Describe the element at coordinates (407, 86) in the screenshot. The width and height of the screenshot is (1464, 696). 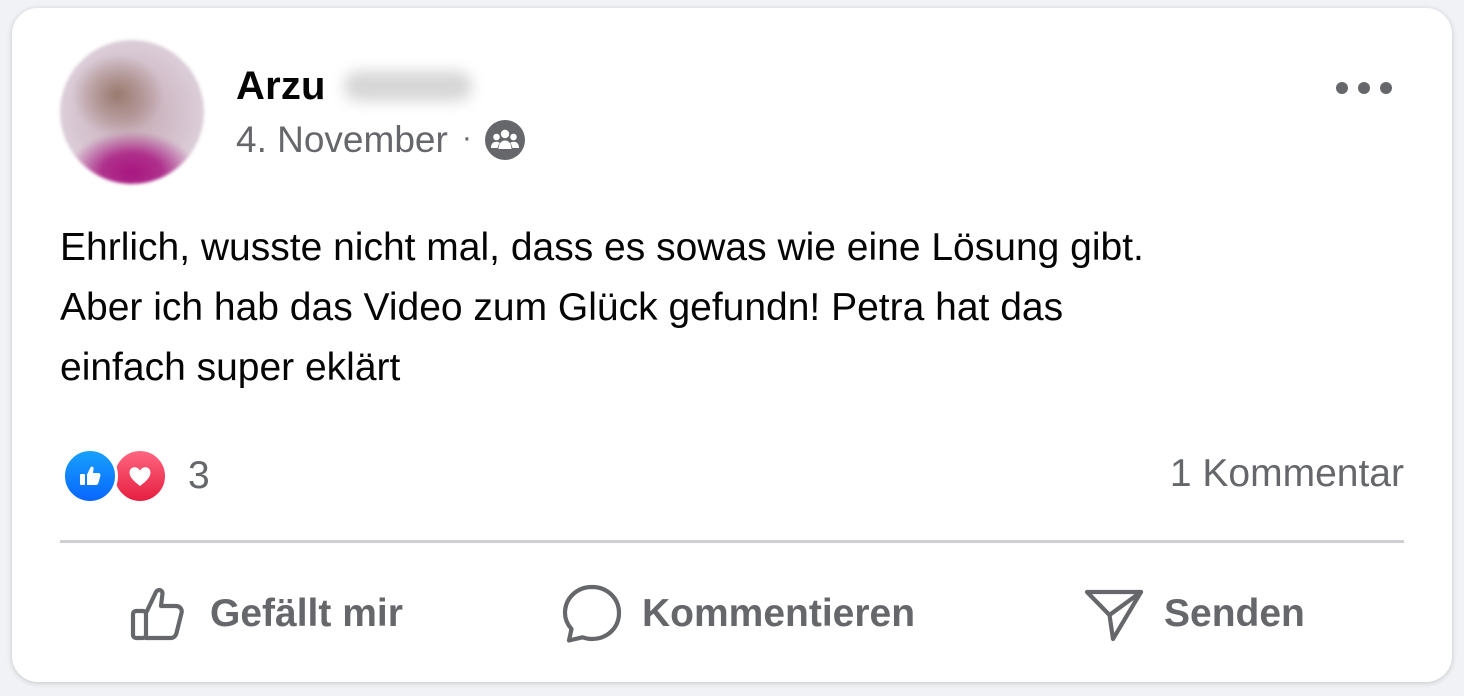
I see `author-last-name-blurred` at that location.